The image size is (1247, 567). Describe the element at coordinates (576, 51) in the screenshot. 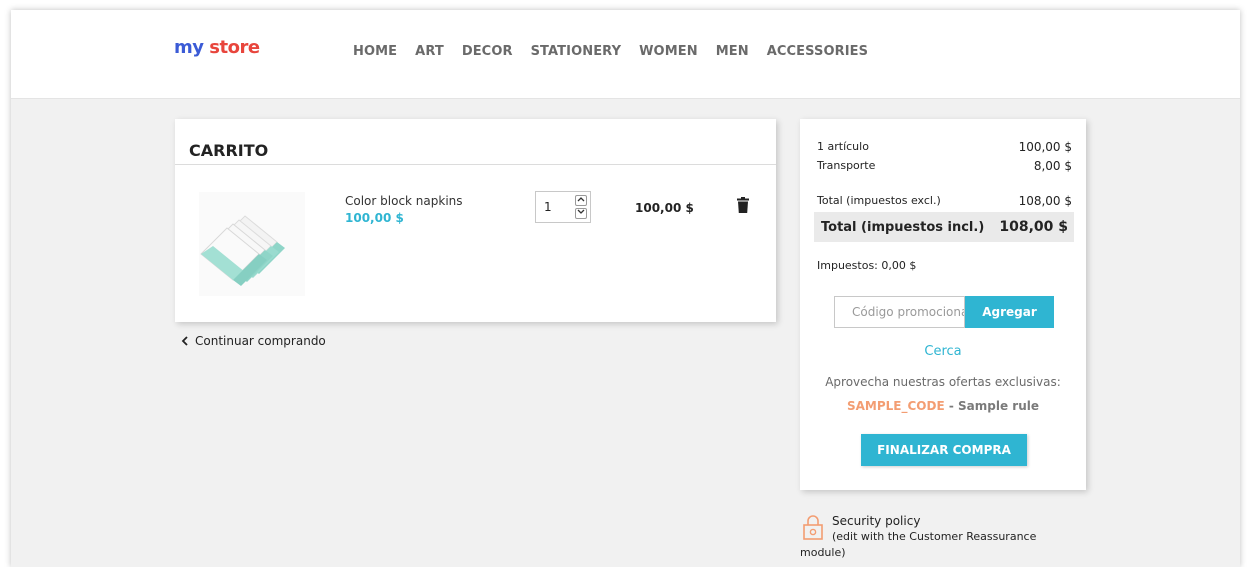

I see `nav-stationery: STATIONERY` at that location.